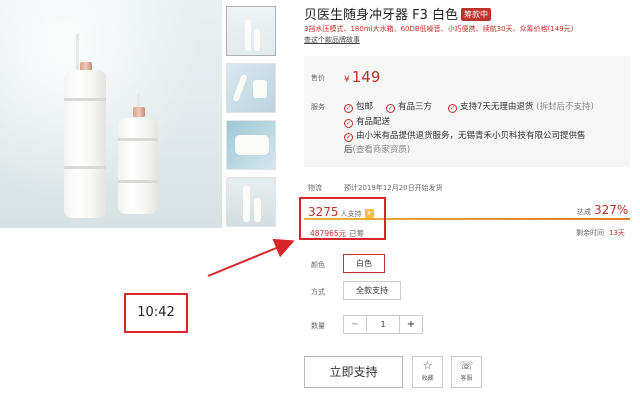 The width and height of the screenshot is (640, 404). Describe the element at coordinates (251, 257) in the screenshot. I see `annotation-arrow` at that location.